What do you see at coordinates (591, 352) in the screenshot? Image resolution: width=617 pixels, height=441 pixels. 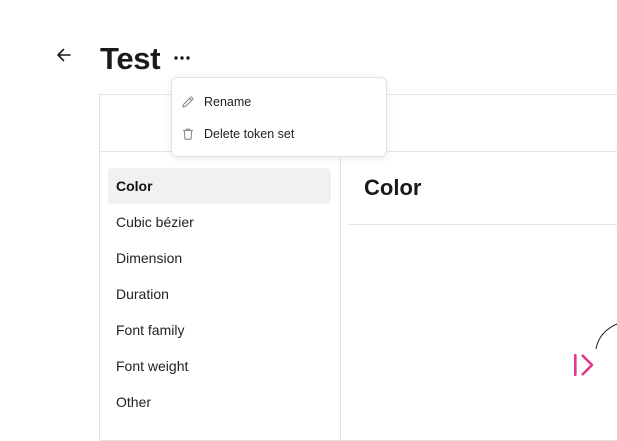 I see `decorative-illustration` at bounding box center [591, 352].